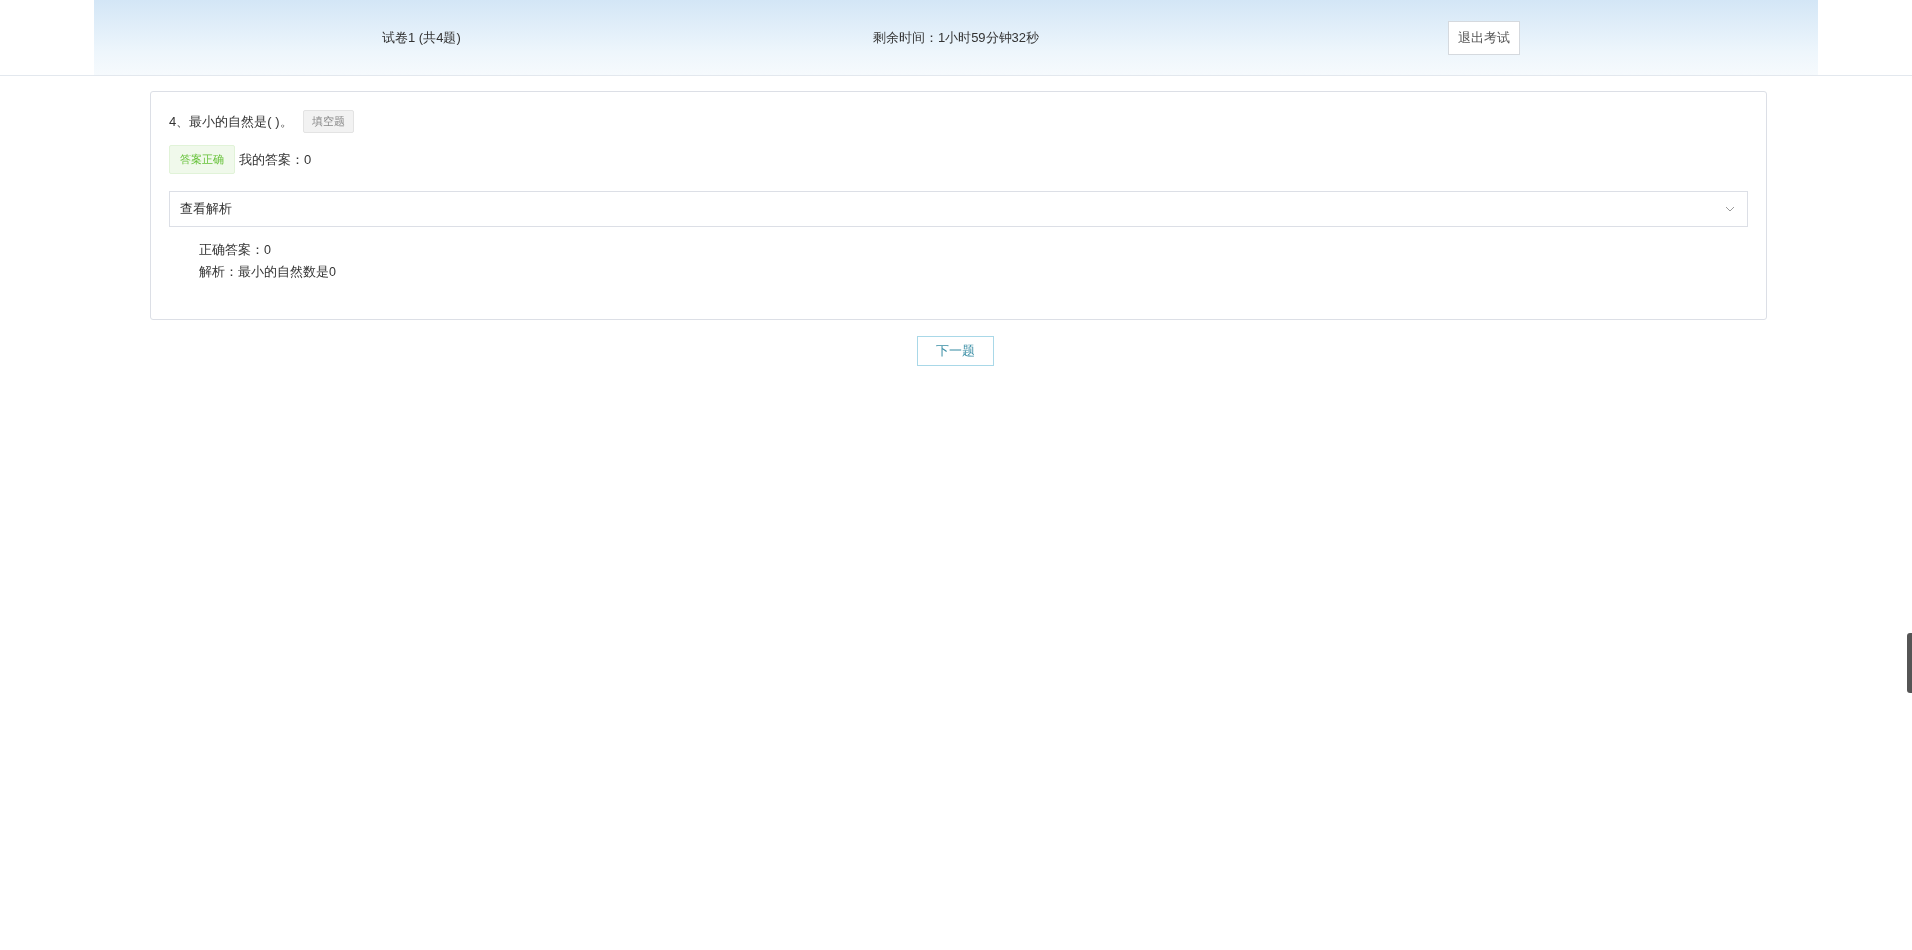 This screenshot has width=1912, height=950. What do you see at coordinates (268, 272) in the screenshot?
I see `analysis-line: 解析：最小的自然数是0` at bounding box center [268, 272].